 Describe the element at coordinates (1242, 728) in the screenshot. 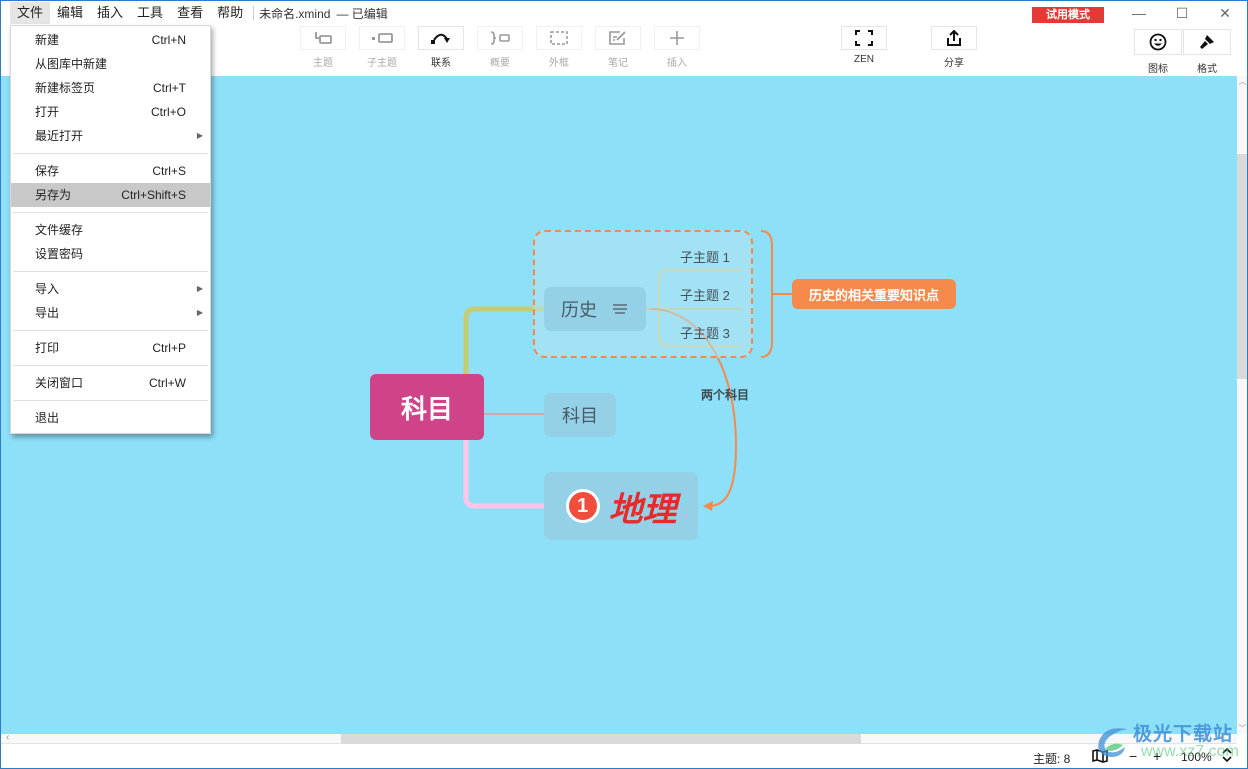

I see `scroll-down-icon: ﹀` at that location.